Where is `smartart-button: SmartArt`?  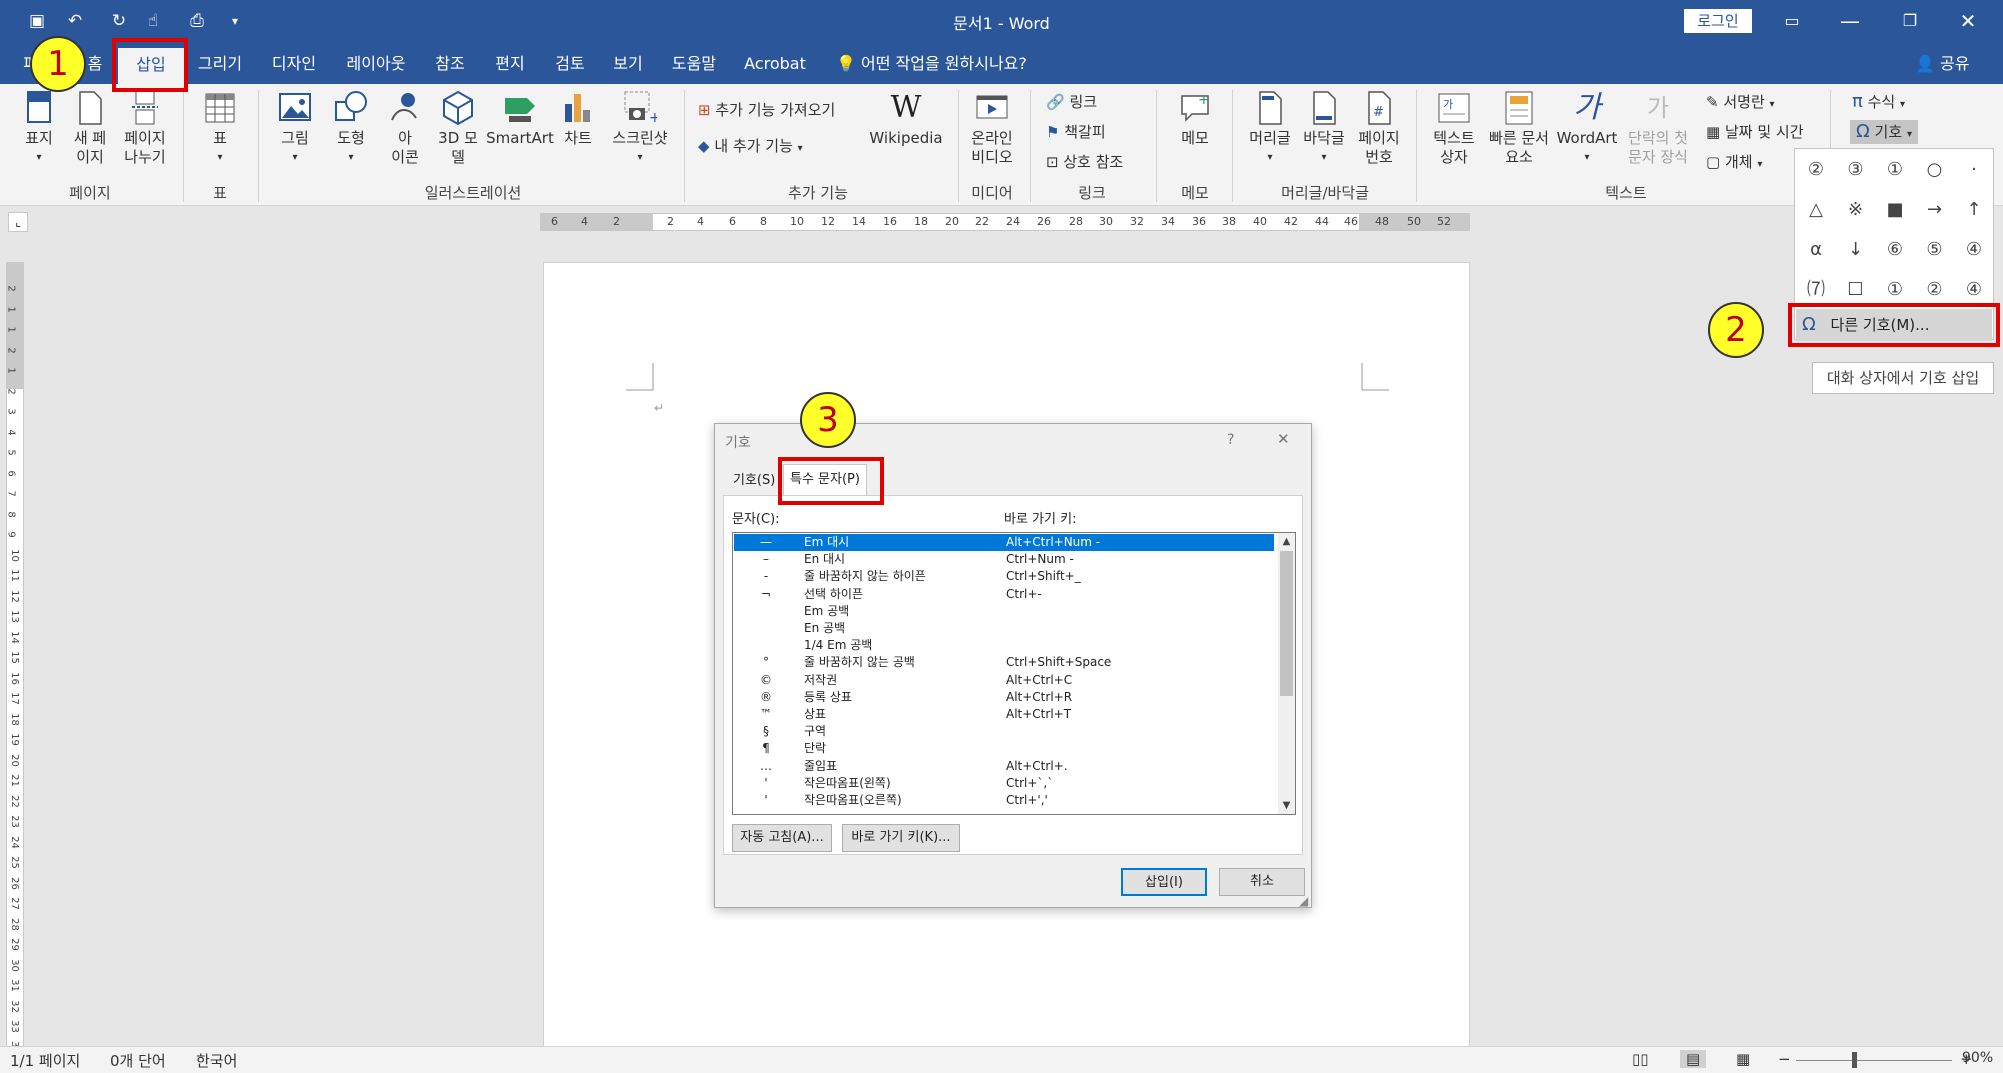 smartart-button: SmartArt is located at coordinates (520, 119).